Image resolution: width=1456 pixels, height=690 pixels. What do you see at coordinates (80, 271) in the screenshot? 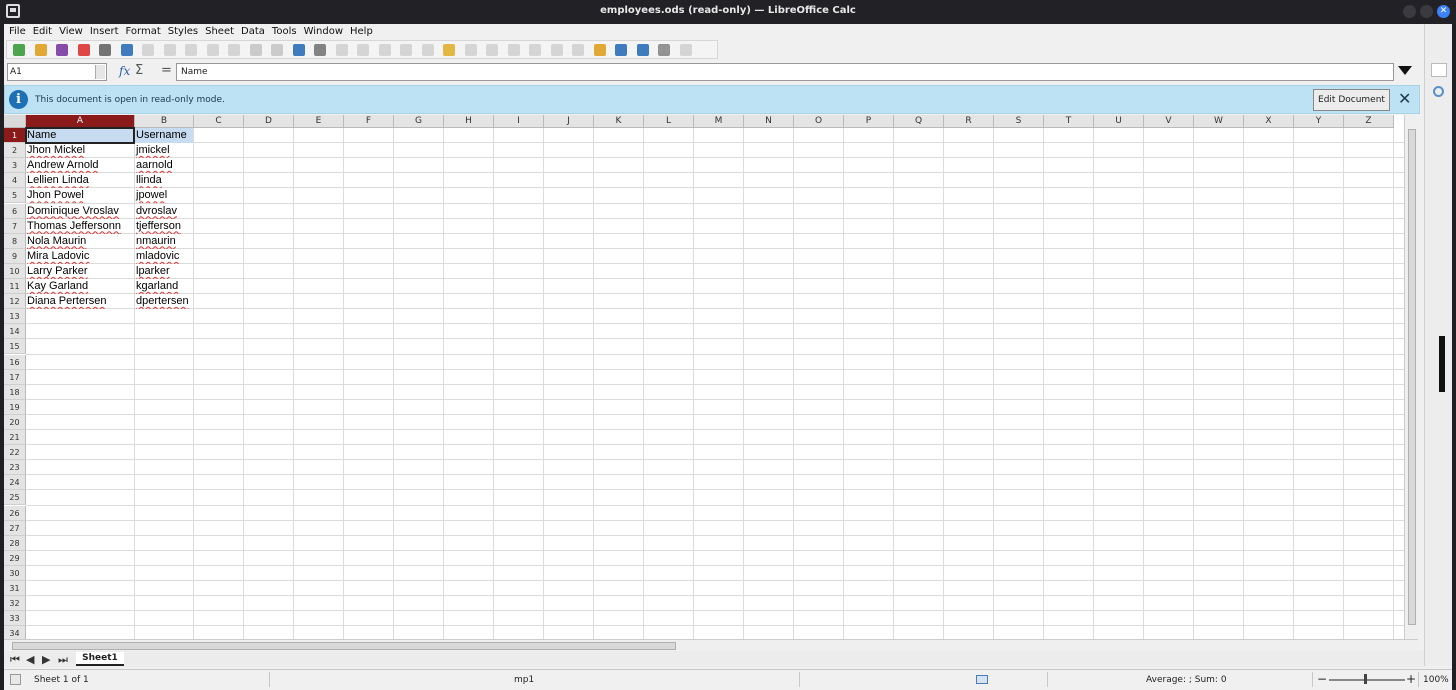
I see `cell-a10: Larry Parker` at bounding box center [80, 271].